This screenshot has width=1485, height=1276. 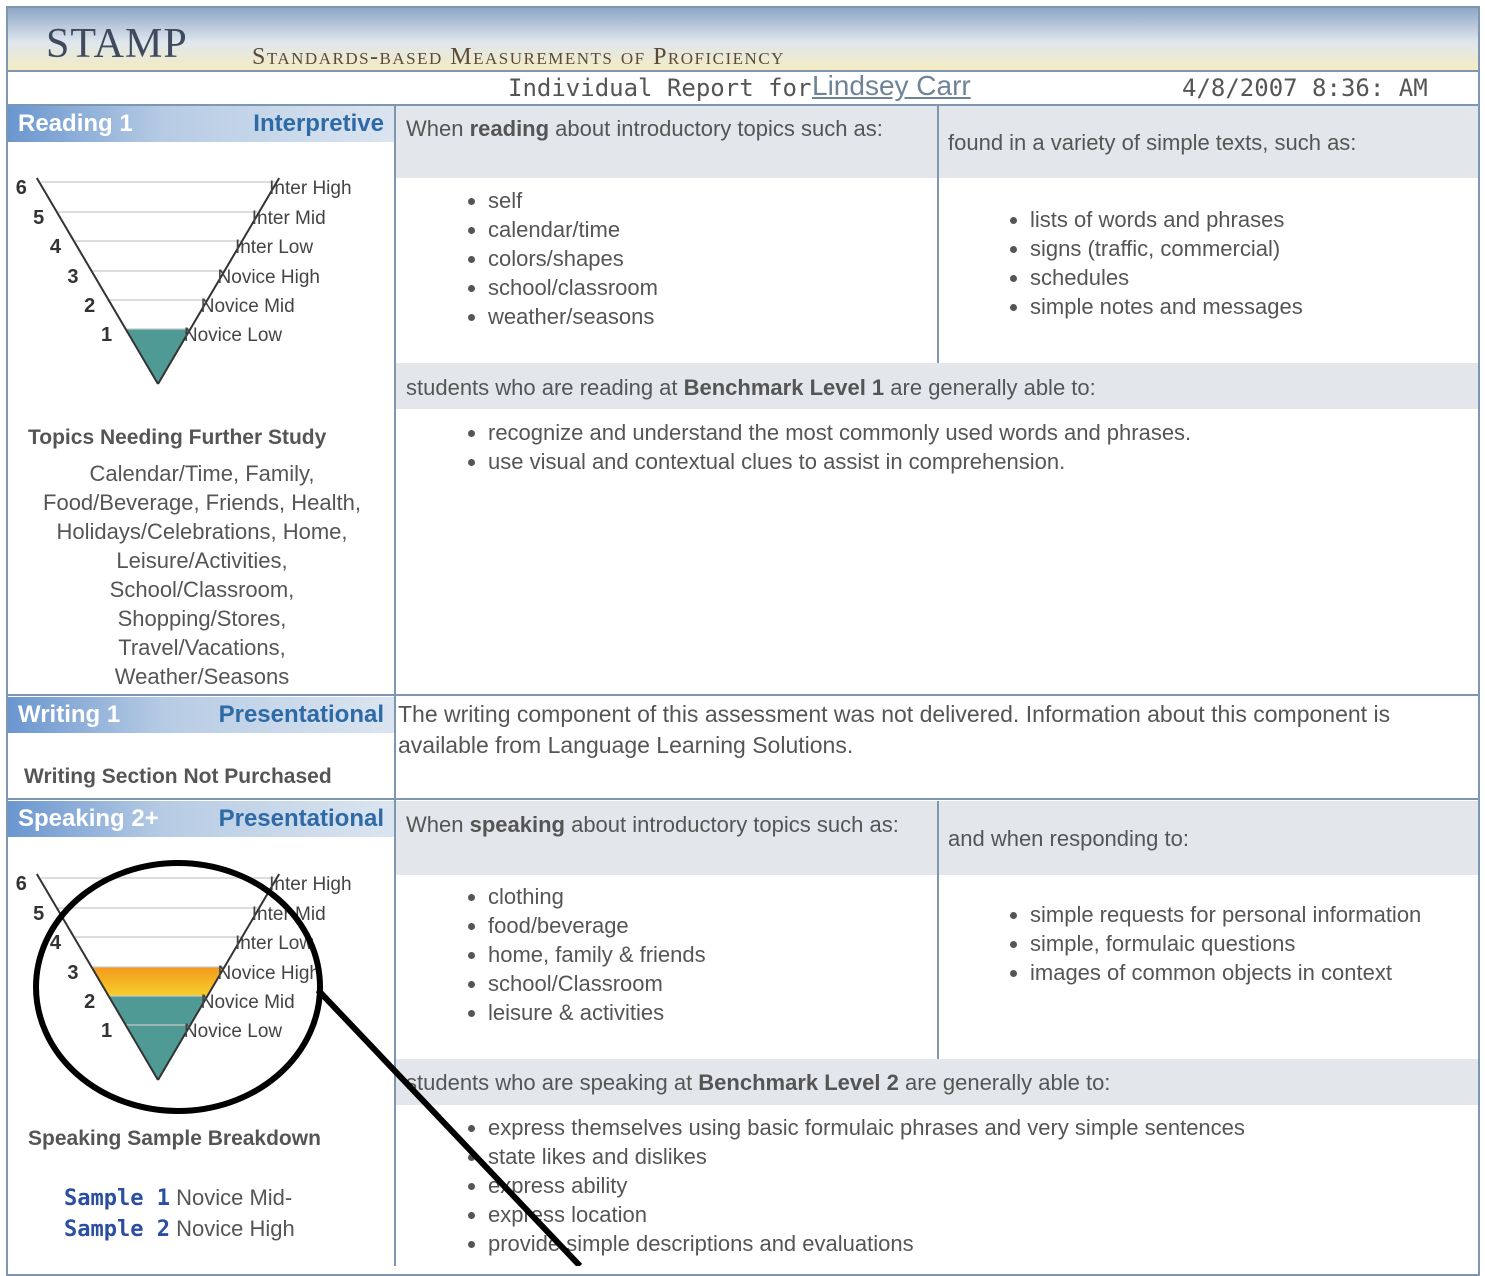 What do you see at coordinates (178, 987) in the screenshot?
I see `annotation-circle` at bounding box center [178, 987].